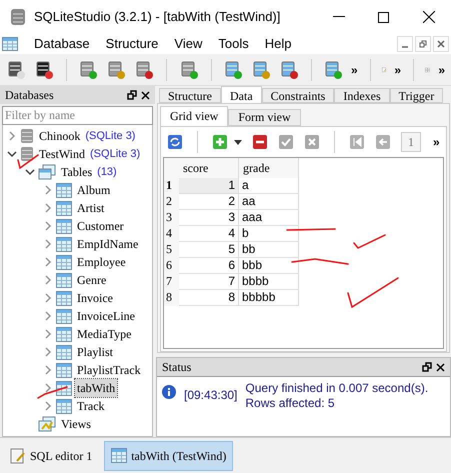 This screenshot has height=473, width=451. What do you see at coordinates (209, 250) in the screenshot?
I see `table-cell: 5` at bounding box center [209, 250].